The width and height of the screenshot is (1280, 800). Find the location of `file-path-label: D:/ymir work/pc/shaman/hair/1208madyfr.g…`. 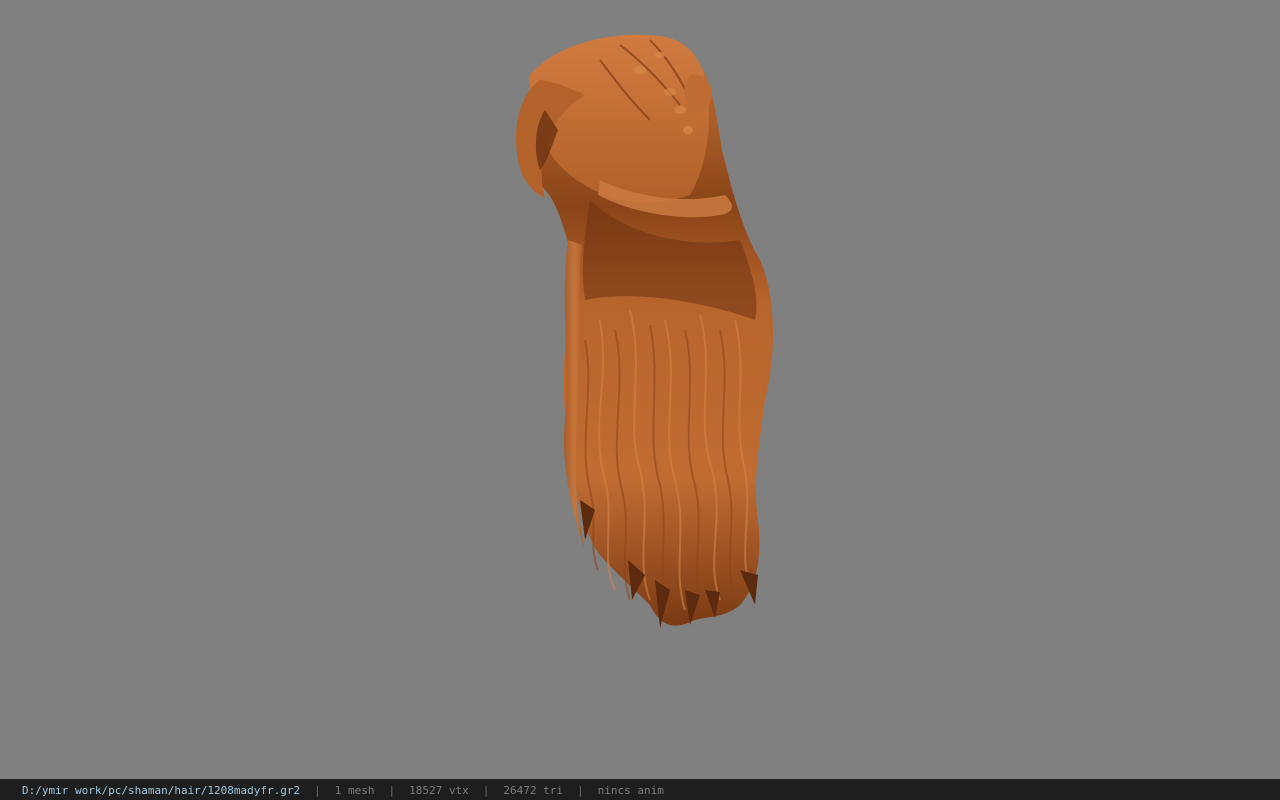

file-path-label: D:/ymir work/pc/shaman/hair/1208madyfr.g… is located at coordinates (161, 790).